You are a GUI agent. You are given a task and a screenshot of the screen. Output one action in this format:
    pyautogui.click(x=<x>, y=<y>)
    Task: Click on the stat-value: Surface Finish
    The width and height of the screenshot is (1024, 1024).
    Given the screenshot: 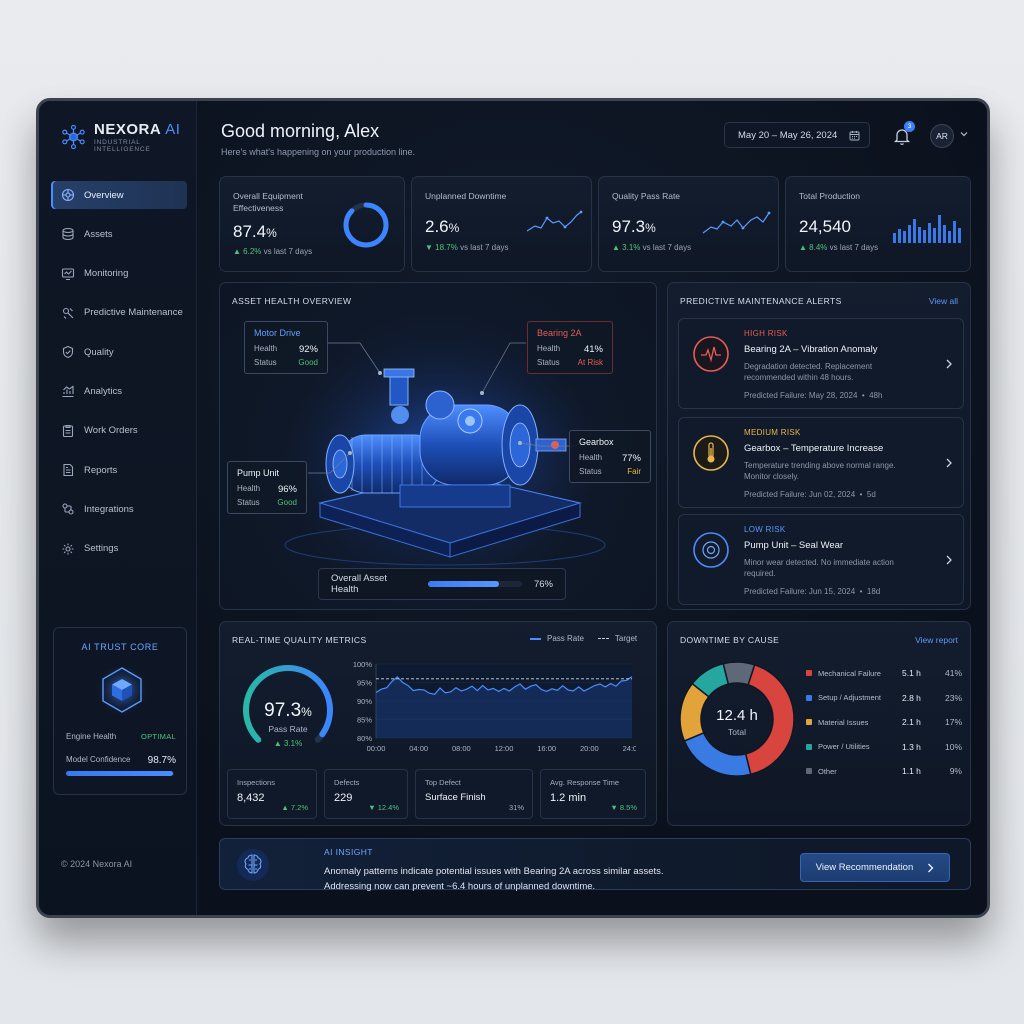 What is the action you would take?
    pyautogui.click(x=455, y=797)
    